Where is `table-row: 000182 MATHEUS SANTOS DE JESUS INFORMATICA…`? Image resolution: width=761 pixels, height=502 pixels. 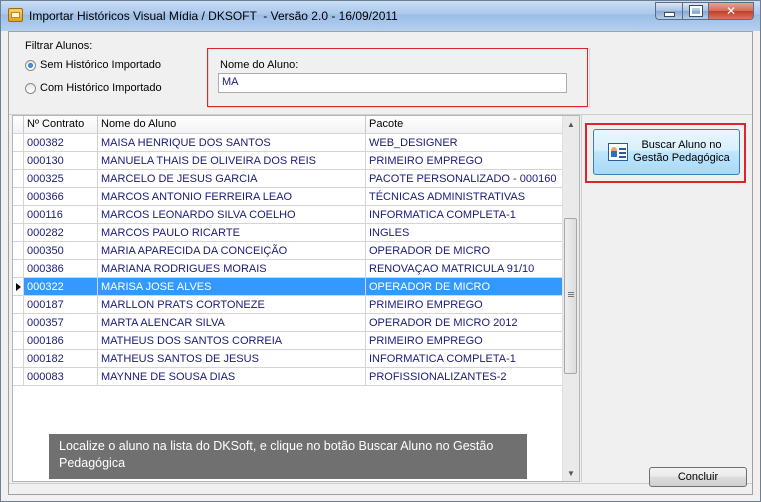 table-row: 000182 MATHEUS SANTOS DE JESUS INFORMATICA… is located at coordinates (288, 359).